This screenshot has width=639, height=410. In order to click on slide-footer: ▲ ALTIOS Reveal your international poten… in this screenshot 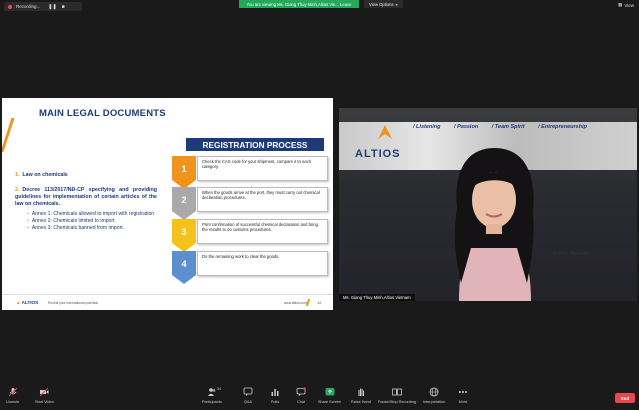, I will do `click(167, 302)`.